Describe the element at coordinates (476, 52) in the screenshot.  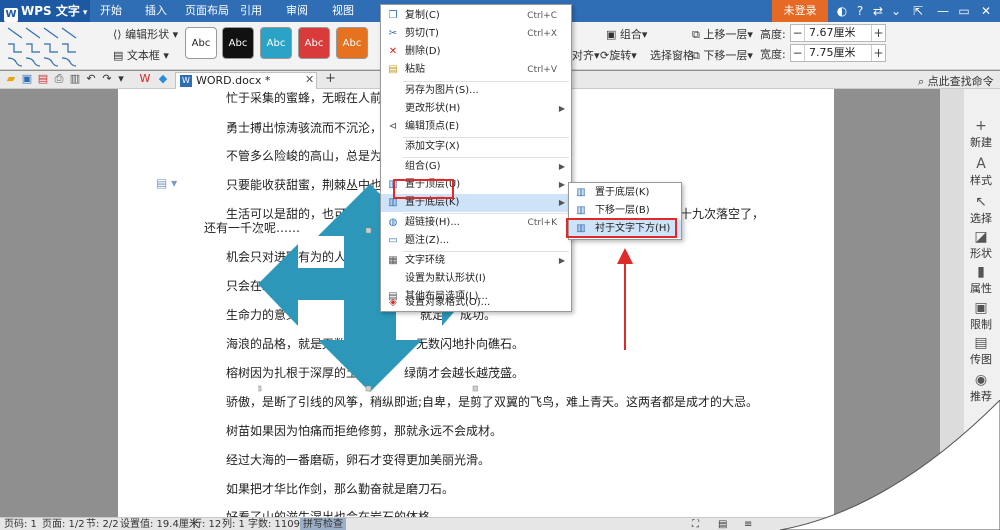
I see `menu-delete: ✕ 删除(D)` at that location.